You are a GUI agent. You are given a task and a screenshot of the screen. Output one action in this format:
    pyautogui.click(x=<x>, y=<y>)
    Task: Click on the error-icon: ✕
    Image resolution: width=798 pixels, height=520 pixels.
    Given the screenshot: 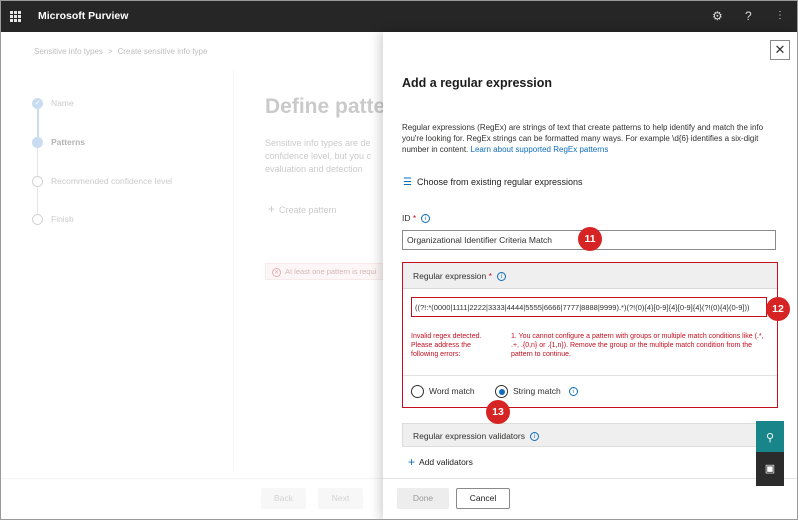 What is the action you would take?
    pyautogui.click(x=276, y=272)
    